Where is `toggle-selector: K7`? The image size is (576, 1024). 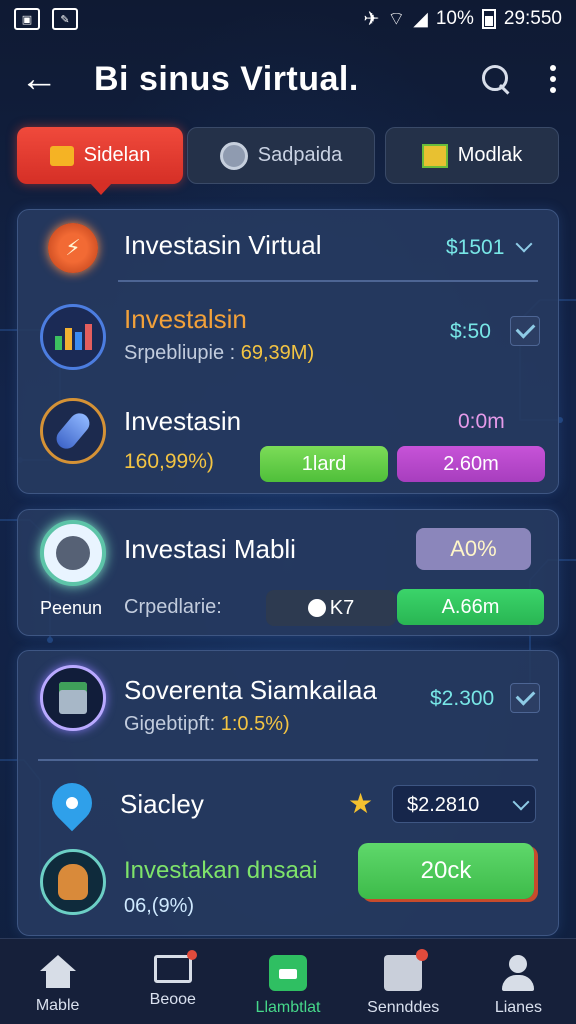
toggle-selector: K7 is located at coordinates (331, 608).